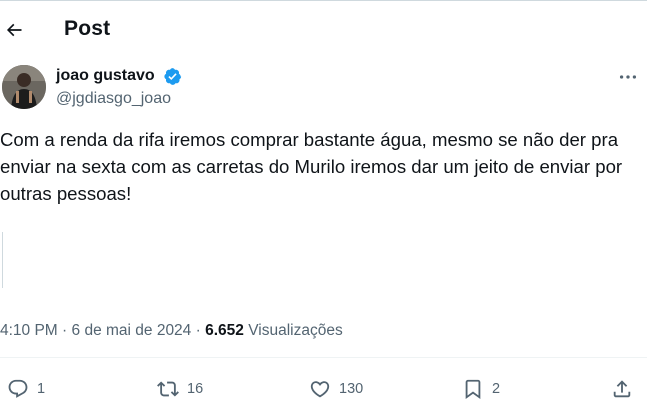 The height and width of the screenshot is (409, 647). Describe the element at coordinates (224, 330) in the screenshot. I see `views-count: 6.652` at that location.